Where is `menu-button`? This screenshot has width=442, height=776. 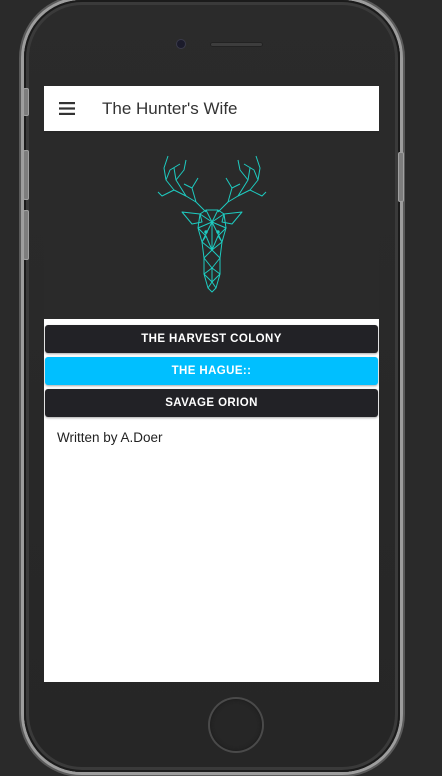
menu-button is located at coordinates (67, 108).